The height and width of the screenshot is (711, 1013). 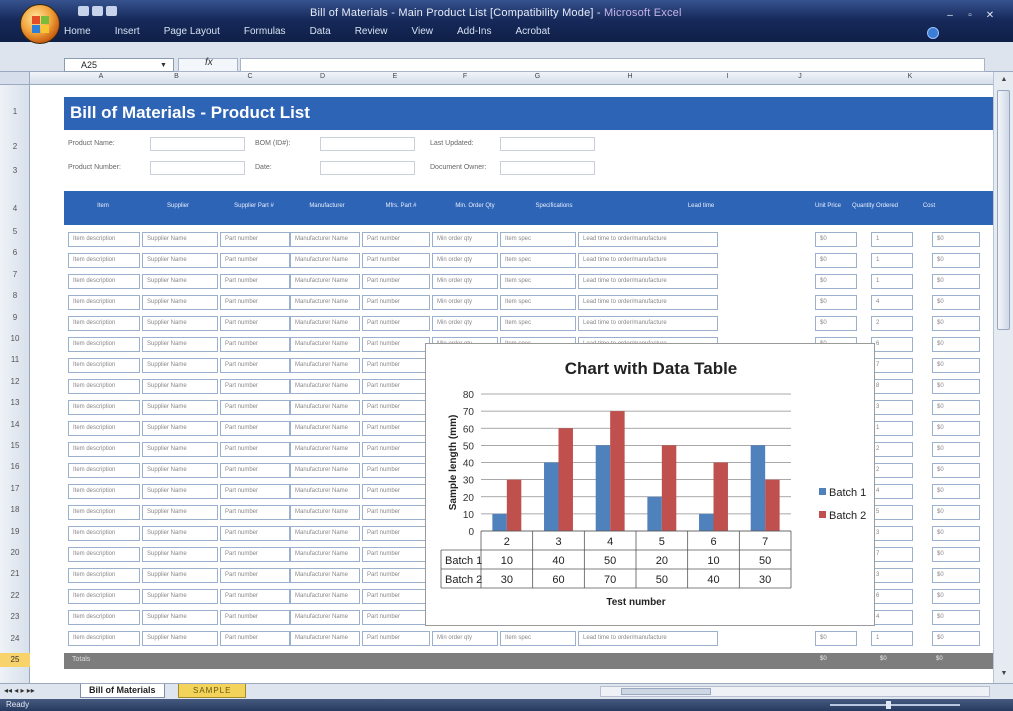 I want to click on vertical-scroll-thumb, so click(x=1003, y=210).